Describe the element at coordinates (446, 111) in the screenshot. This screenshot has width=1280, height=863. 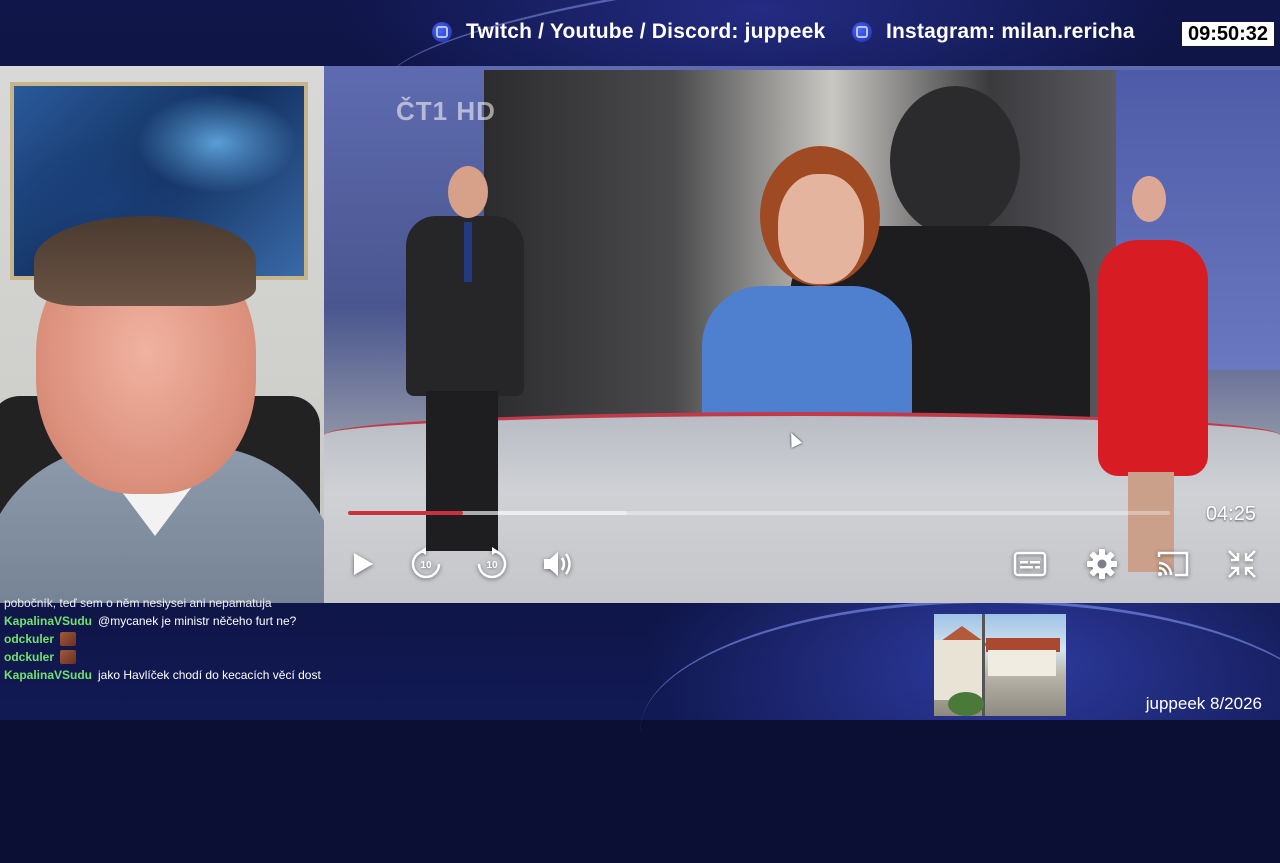
I see `channel-logo: ČT1 HD` at that location.